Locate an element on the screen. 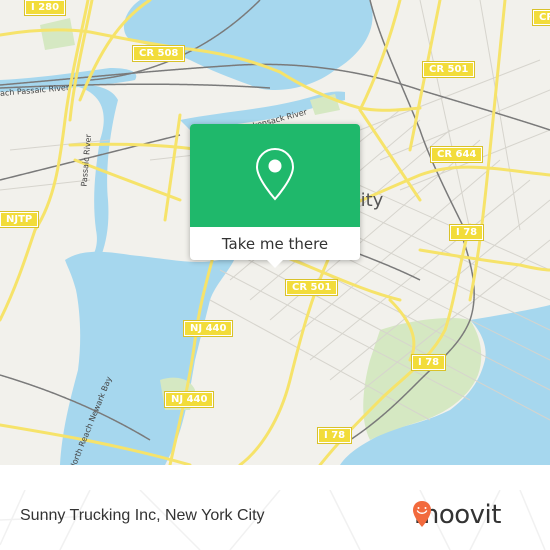 This screenshot has height=550, width=550. moovit-logo: moovit is located at coordinates (456, 515).